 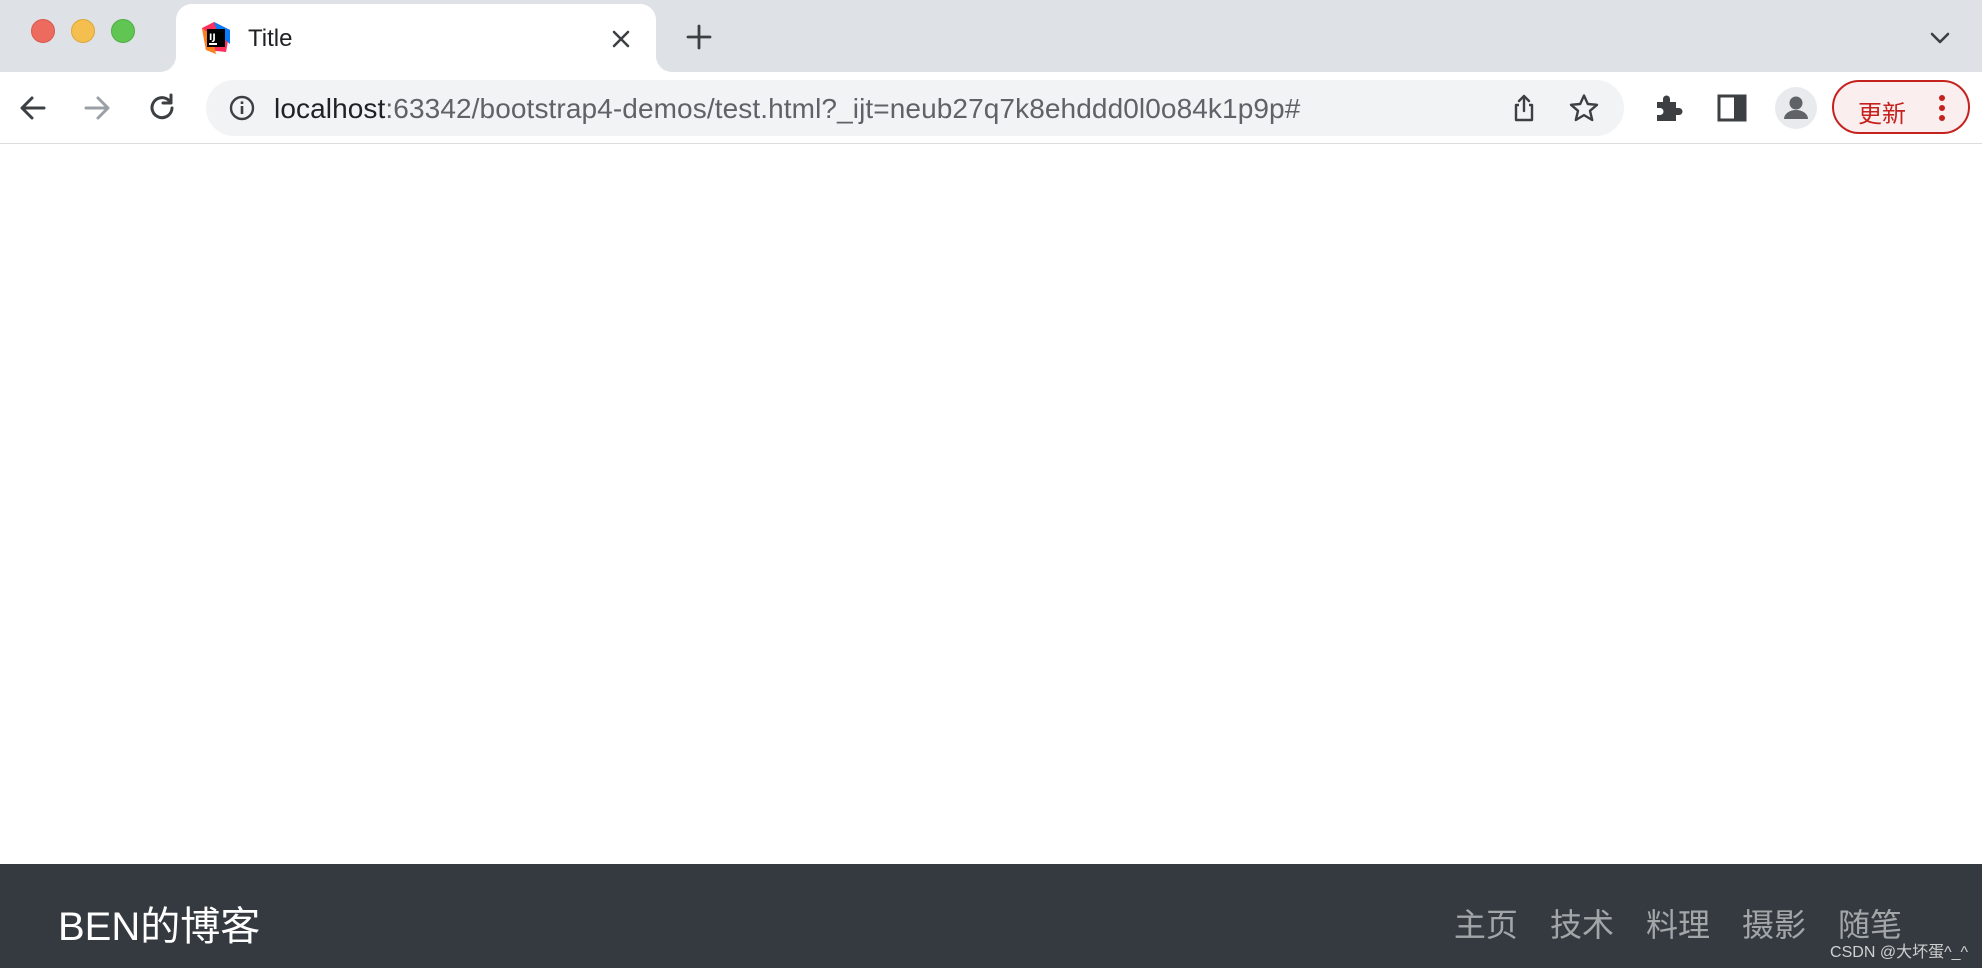 What do you see at coordinates (1668, 108) in the screenshot?
I see `extensions-puzzle-icon` at bounding box center [1668, 108].